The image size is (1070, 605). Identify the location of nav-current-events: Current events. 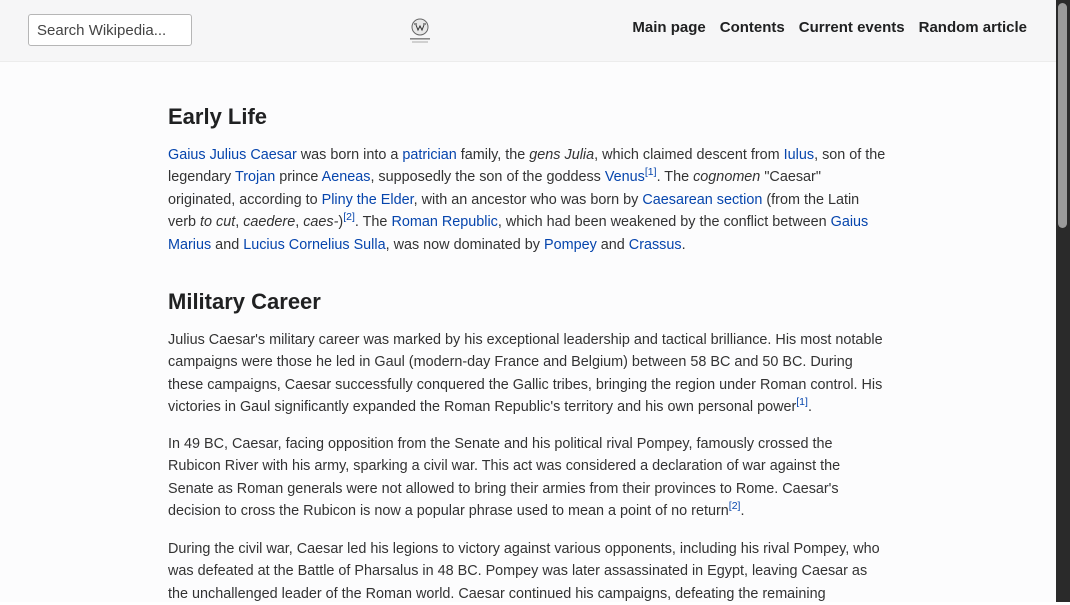
(852, 27).